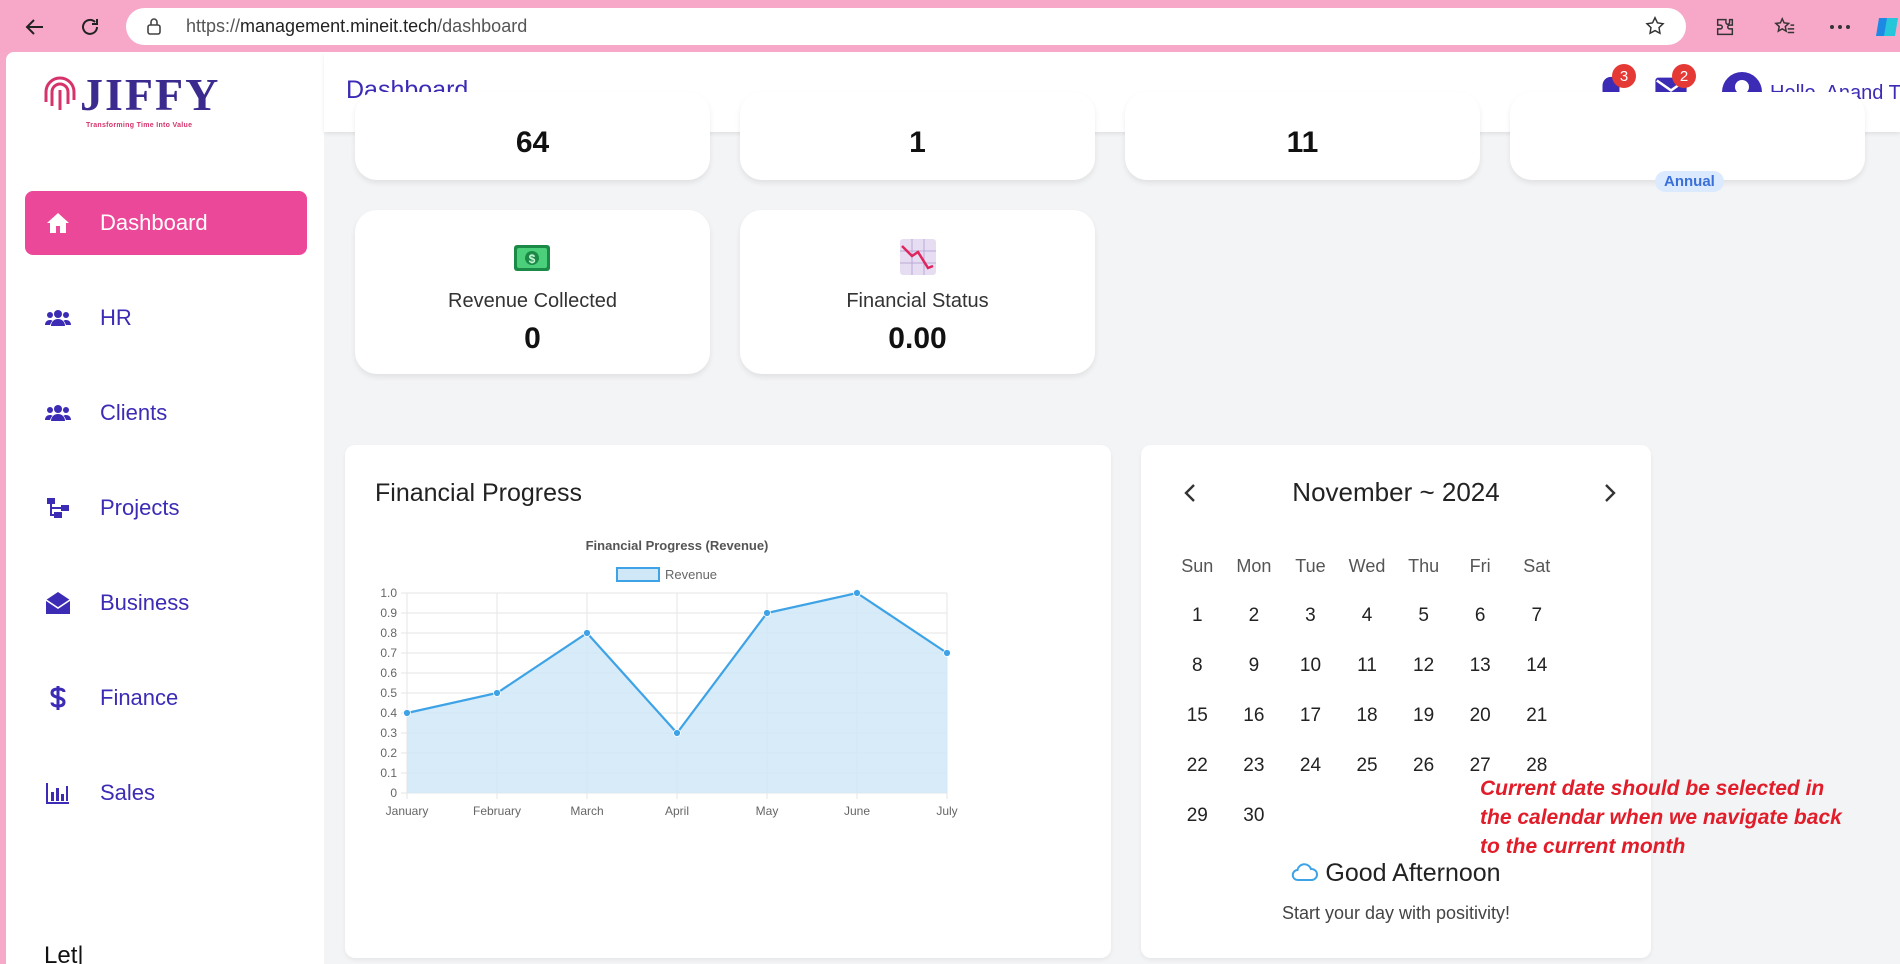  Describe the element at coordinates (1661, 817) in the screenshot. I see `annotation-line: the calendar when we navigate back` at that location.